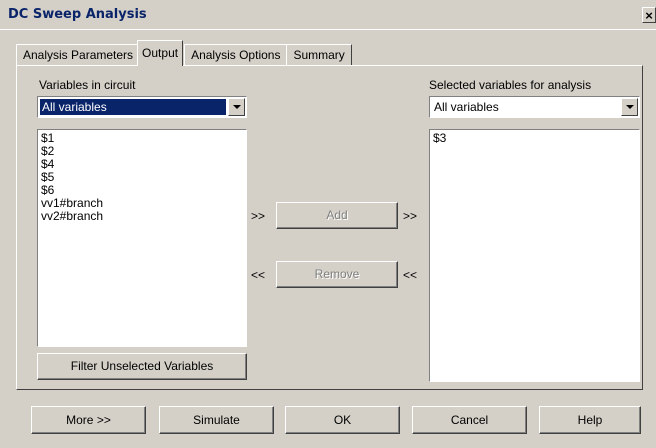 Image resolution: width=656 pixels, height=448 pixels. I want to click on remove-suffix-arrows: <<, so click(410, 275).